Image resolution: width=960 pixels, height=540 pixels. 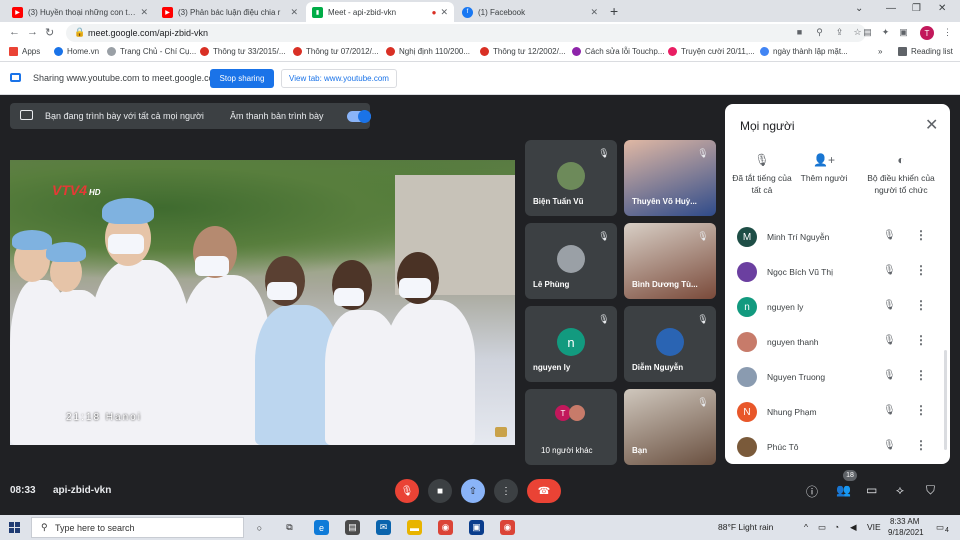 I want to click on notification-icon: ▭, so click(x=940, y=527).